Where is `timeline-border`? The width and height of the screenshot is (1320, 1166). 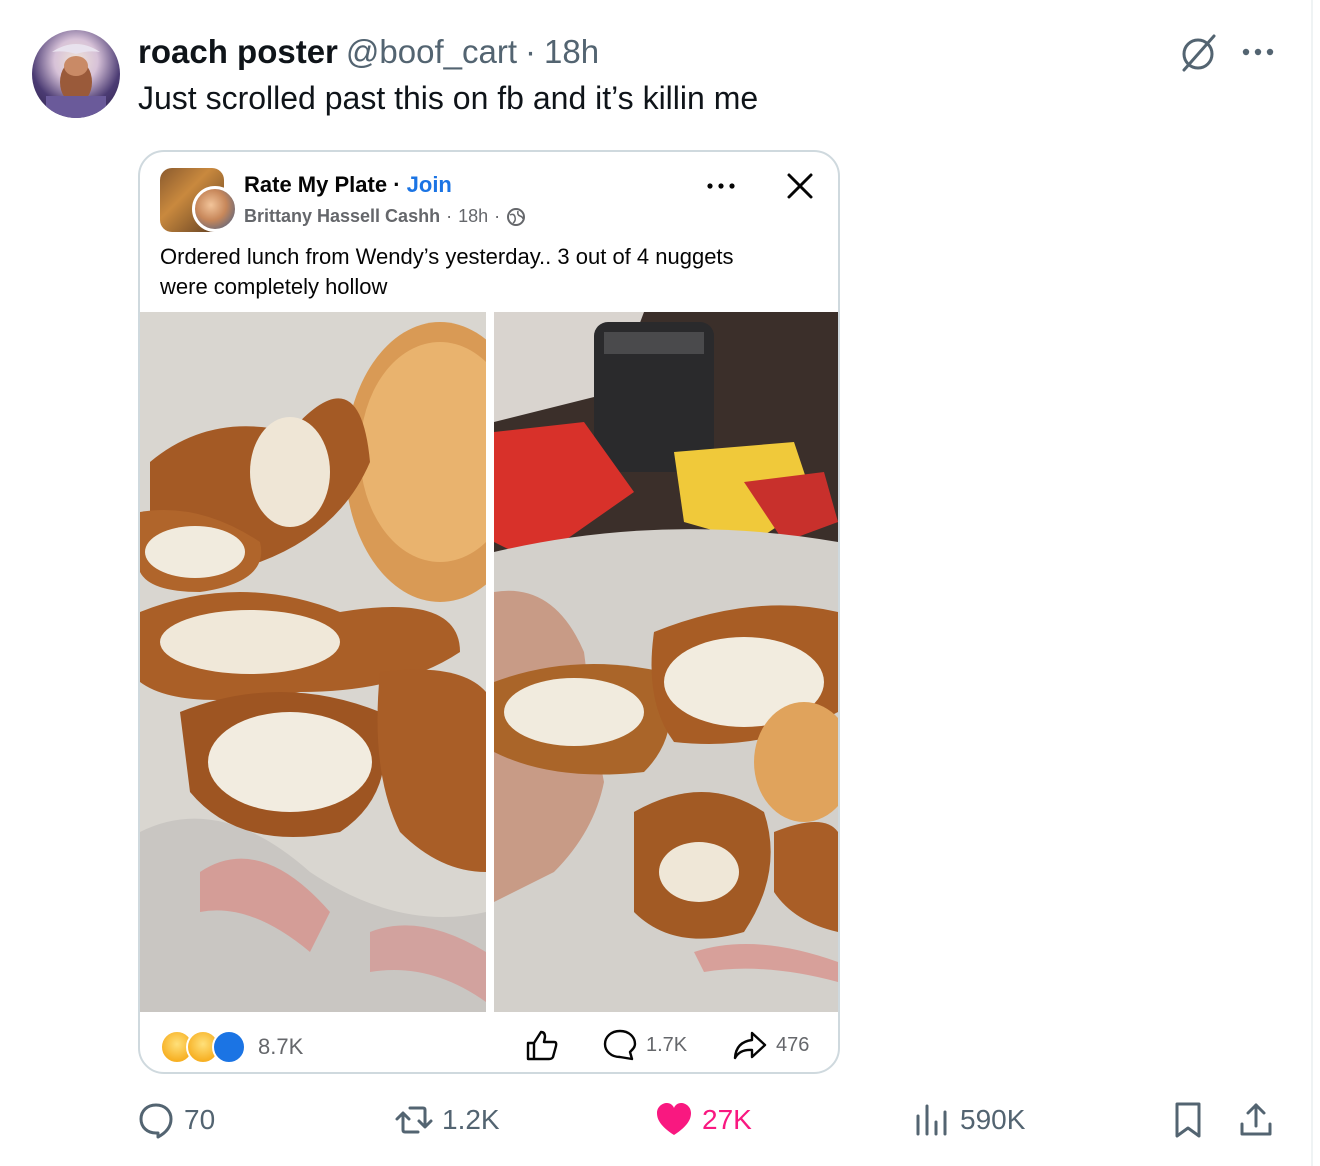 timeline-border is located at coordinates (1312, 583).